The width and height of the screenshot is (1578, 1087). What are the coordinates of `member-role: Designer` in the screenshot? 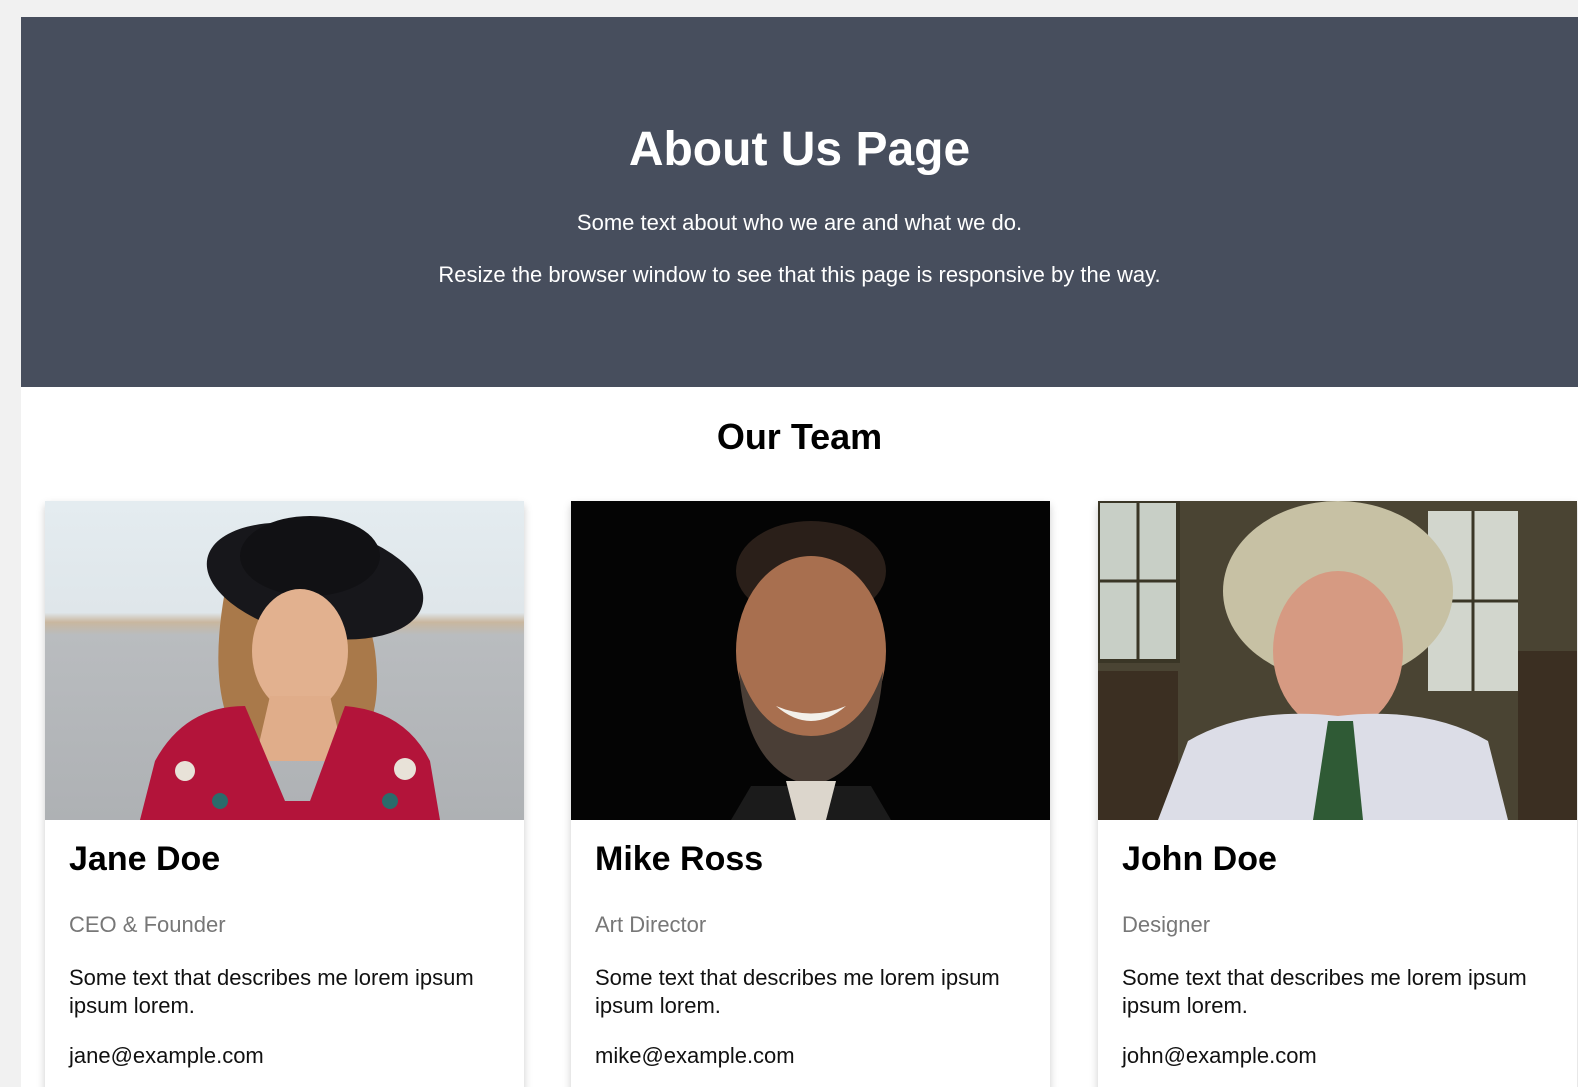 It's located at (1166, 924).